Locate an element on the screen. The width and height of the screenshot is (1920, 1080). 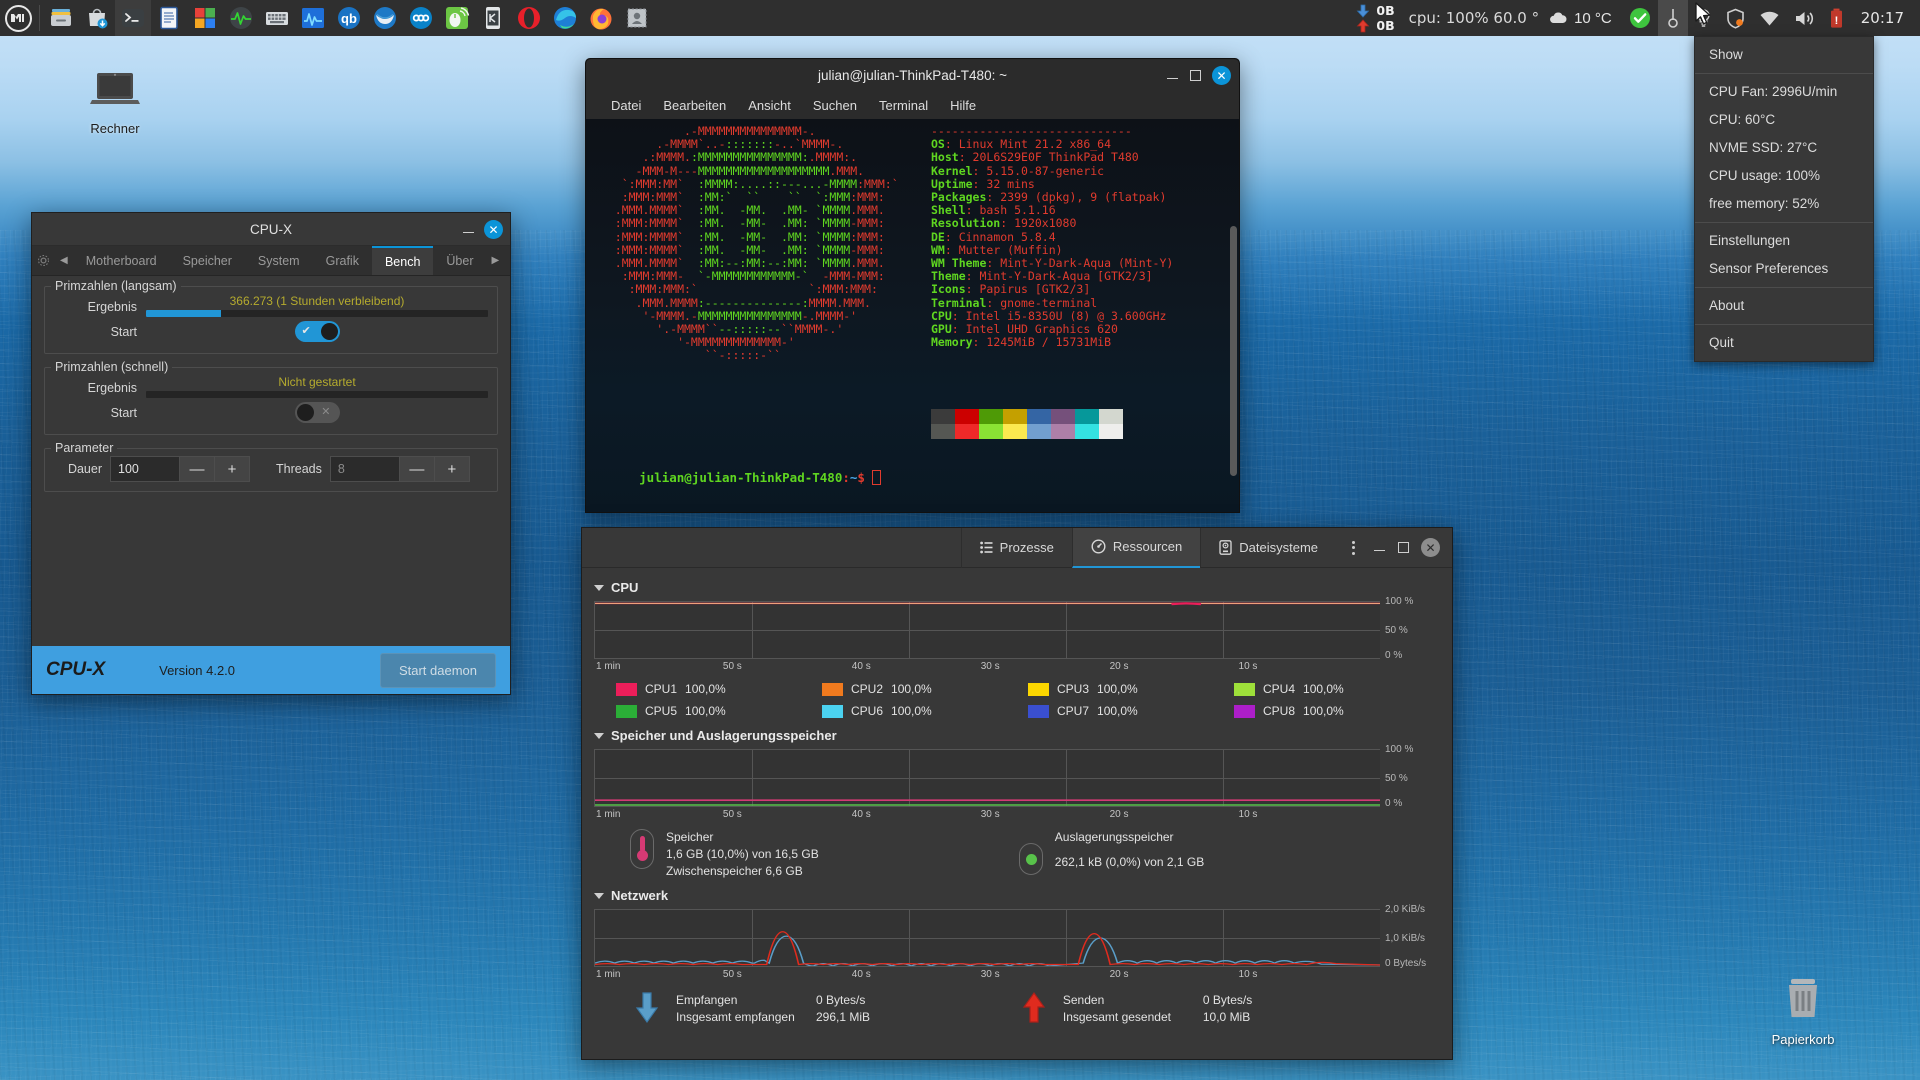
tabs-scroll-right: ▶ is located at coordinates (496, 260).